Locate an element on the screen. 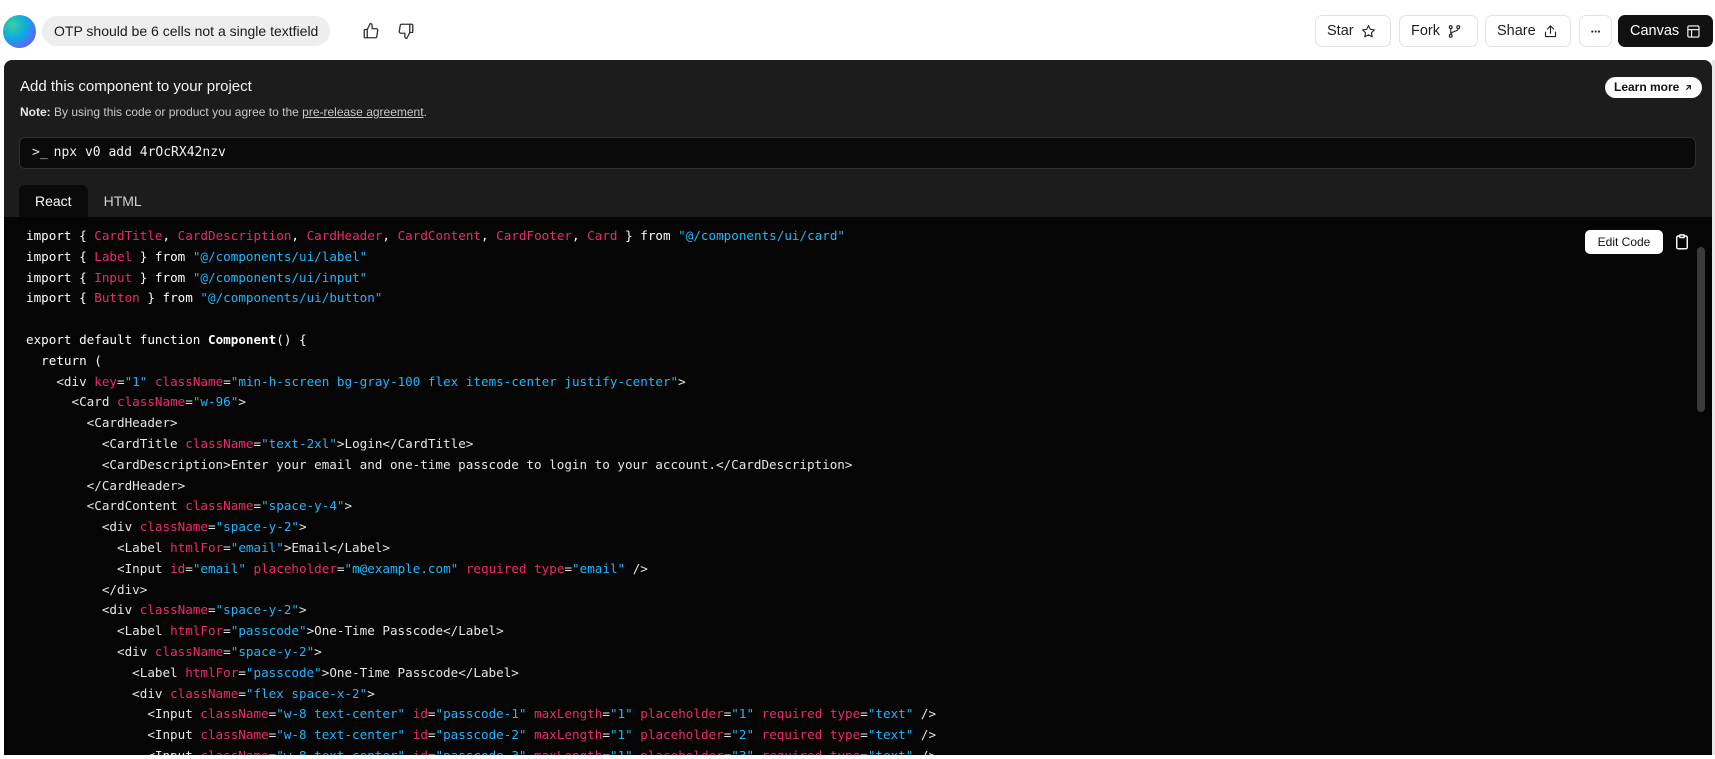 Image resolution: width=1715 pixels, height=759 pixels. thumbs-down-icon is located at coordinates (406, 31).